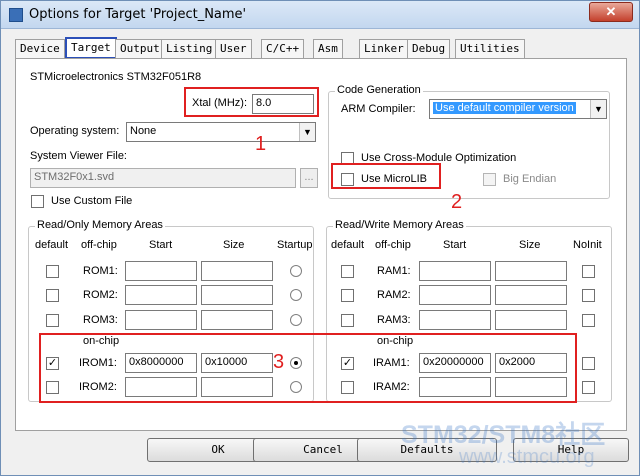 This screenshot has height=476, width=640. Describe the element at coordinates (16, 15) in the screenshot. I see `app-icon` at that location.